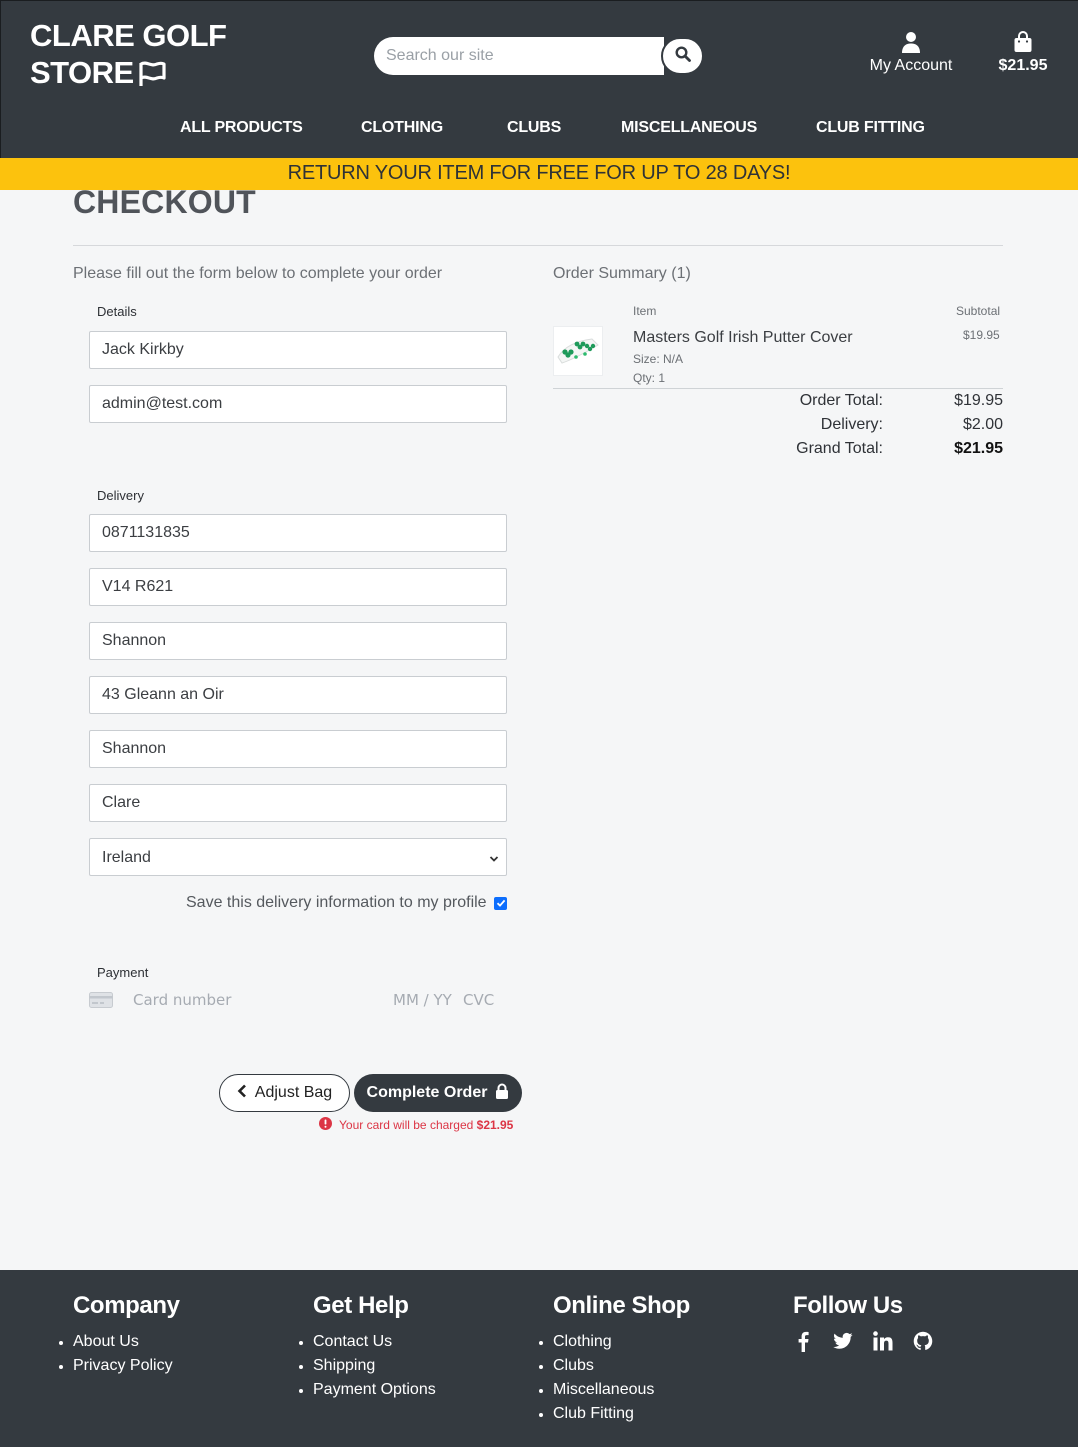  Describe the element at coordinates (841, 400) in the screenshot. I see `order-total-label: Order Total:` at that location.